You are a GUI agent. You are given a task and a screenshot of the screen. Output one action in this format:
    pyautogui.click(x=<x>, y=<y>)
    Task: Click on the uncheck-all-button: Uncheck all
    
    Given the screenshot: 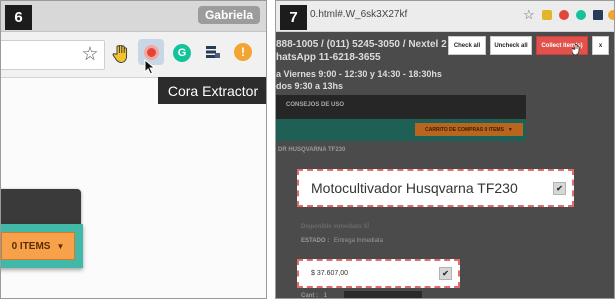 What is the action you would take?
    pyautogui.click(x=511, y=45)
    